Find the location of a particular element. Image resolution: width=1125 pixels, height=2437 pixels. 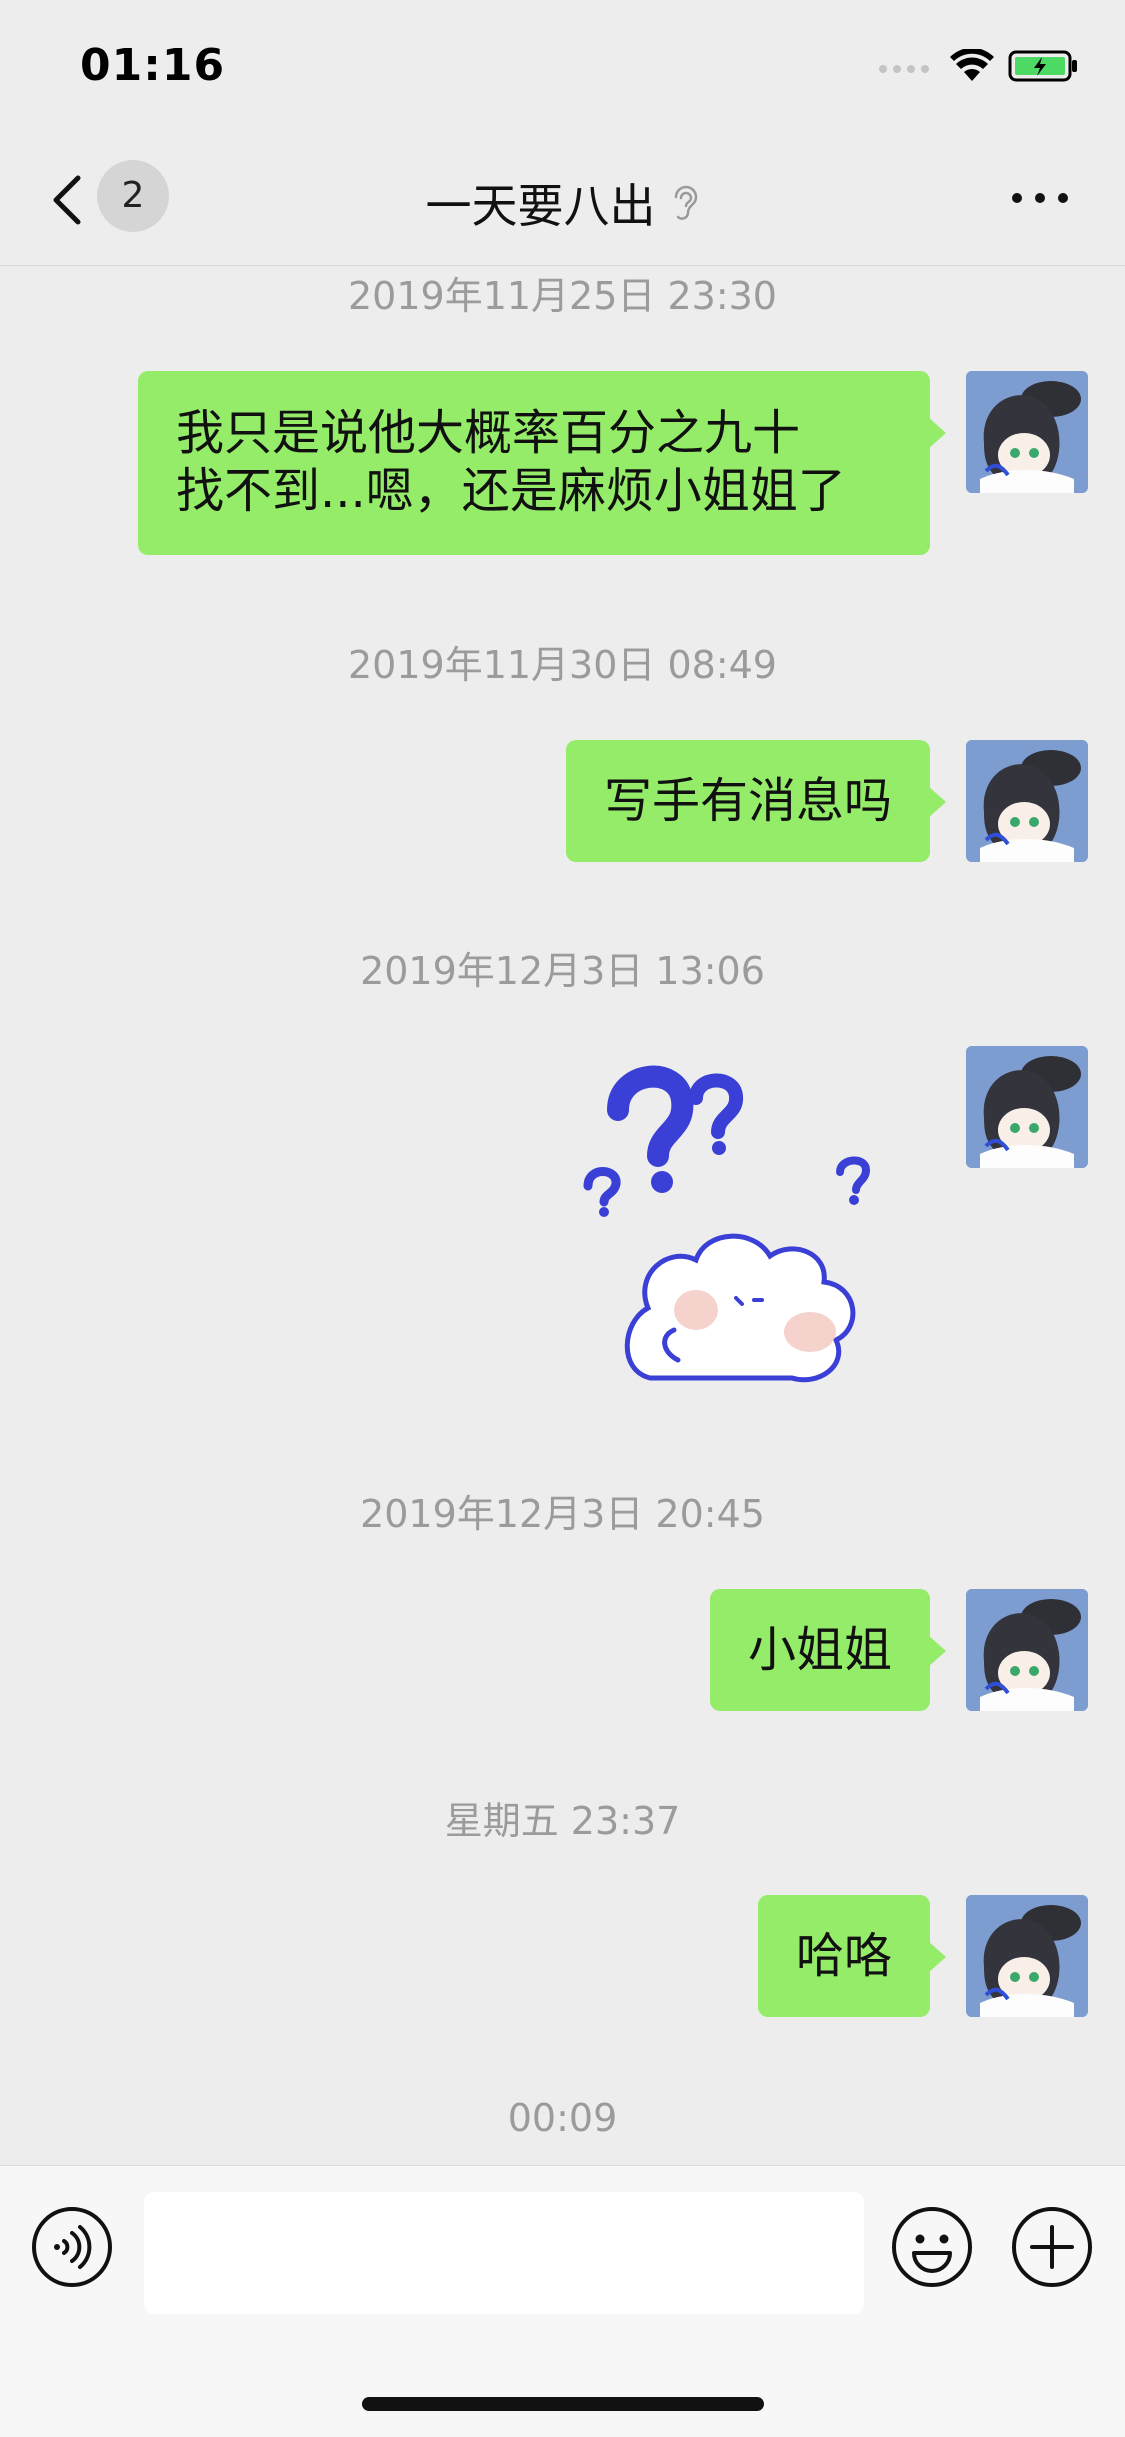

message-bubble: 小姐姐 is located at coordinates (827, 1650).